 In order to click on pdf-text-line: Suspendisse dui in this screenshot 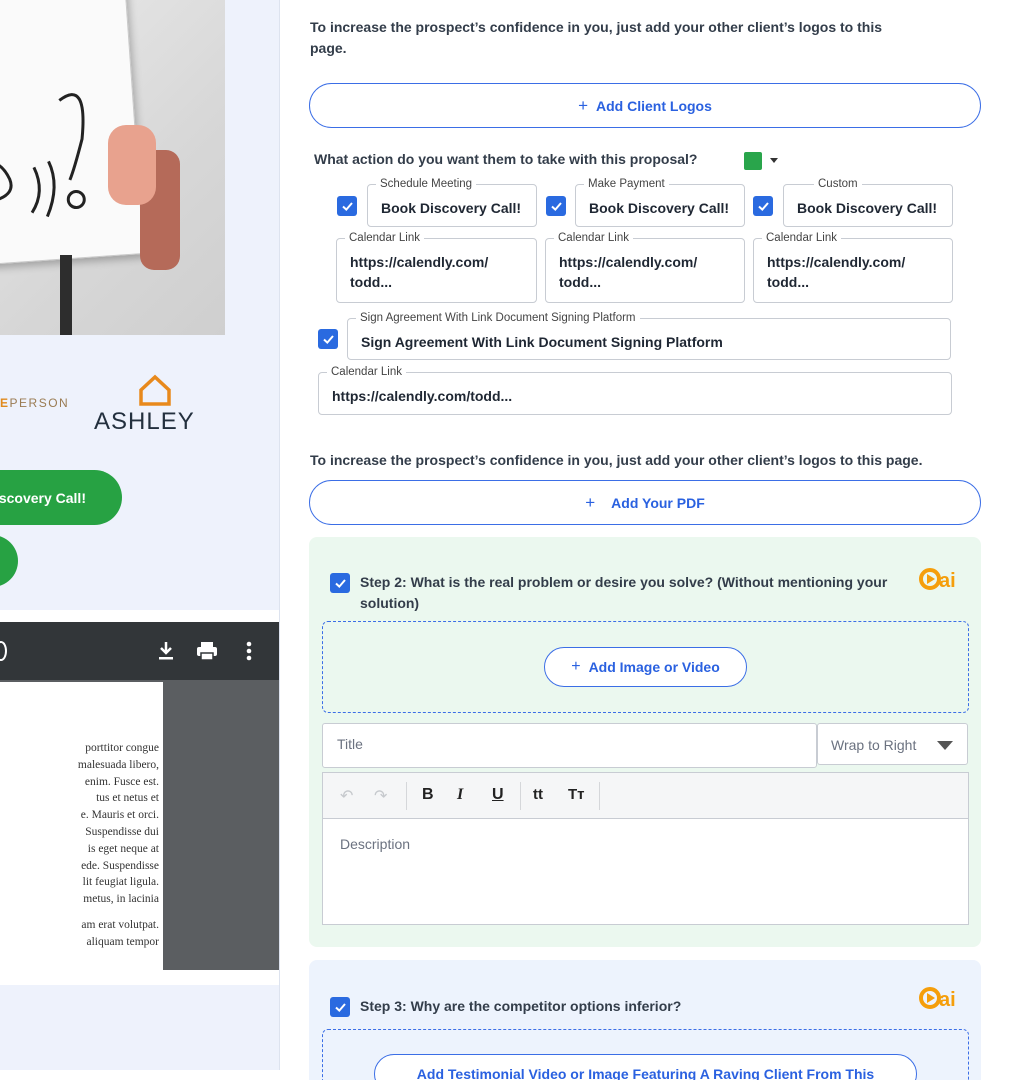, I will do `click(122, 831)`.